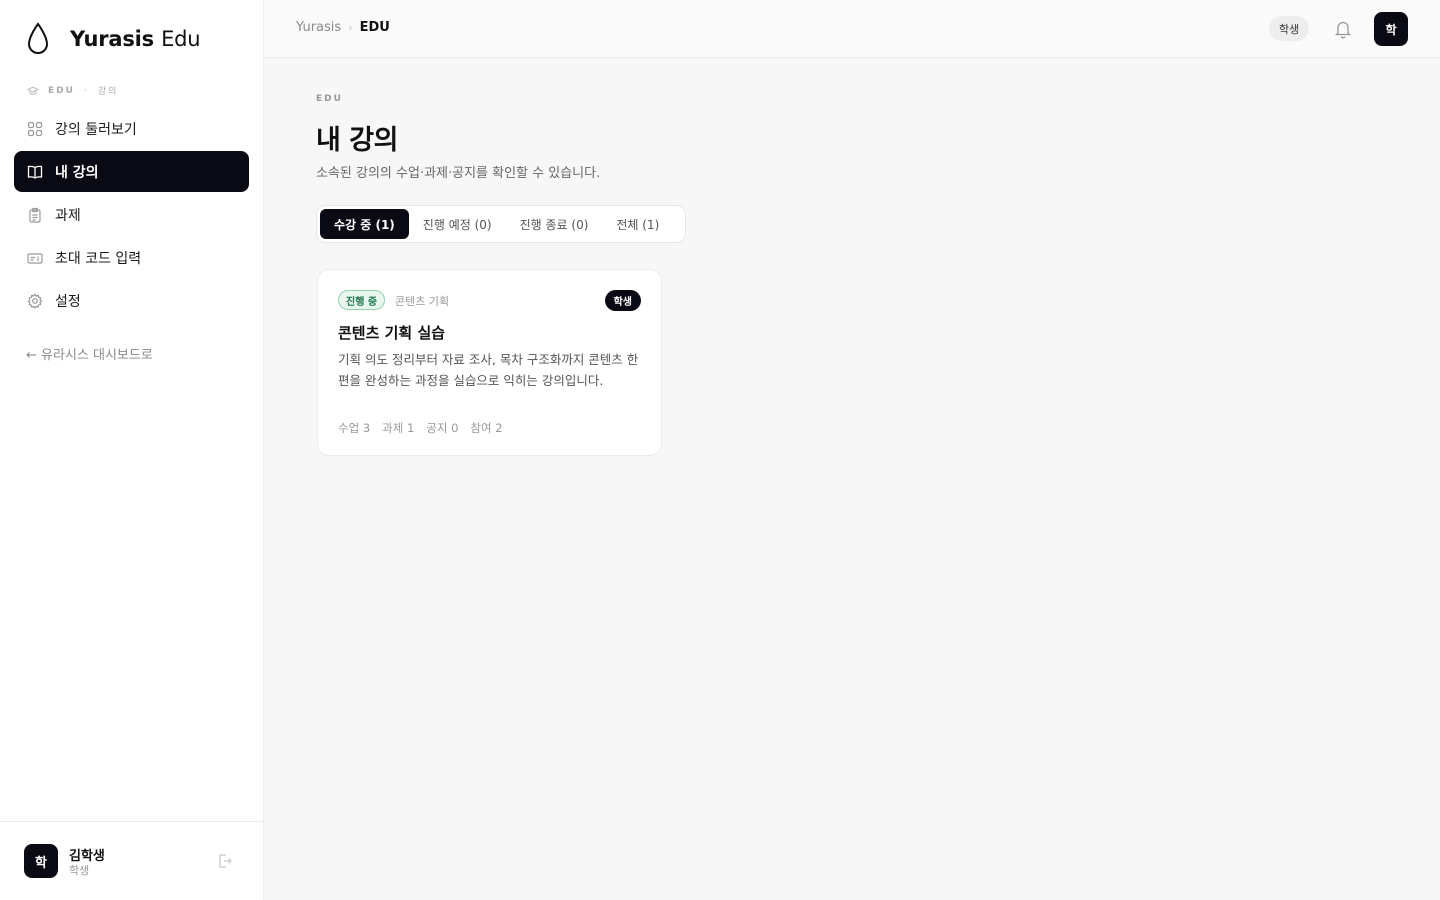 The height and width of the screenshot is (900, 1440). What do you see at coordinates (852, 29) in the screenshot?
I see `top-header: Yurasis › EDU 학생 학` at bounding box center [852, 29].